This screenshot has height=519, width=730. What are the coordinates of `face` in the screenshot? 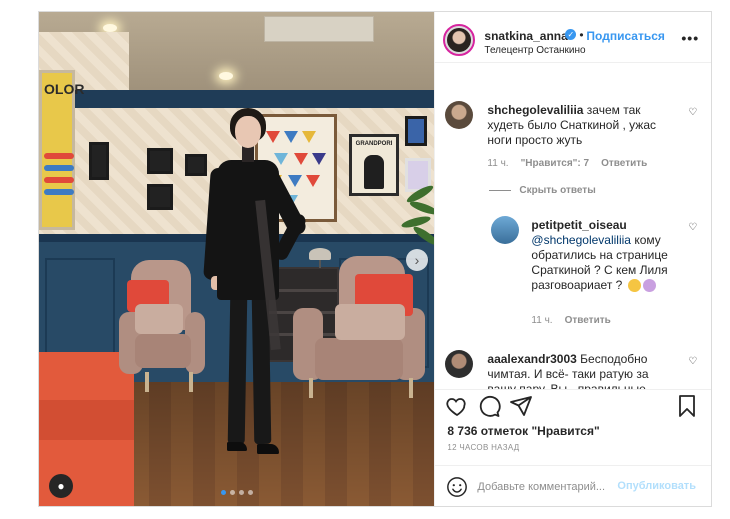 It's located at (248, 132).